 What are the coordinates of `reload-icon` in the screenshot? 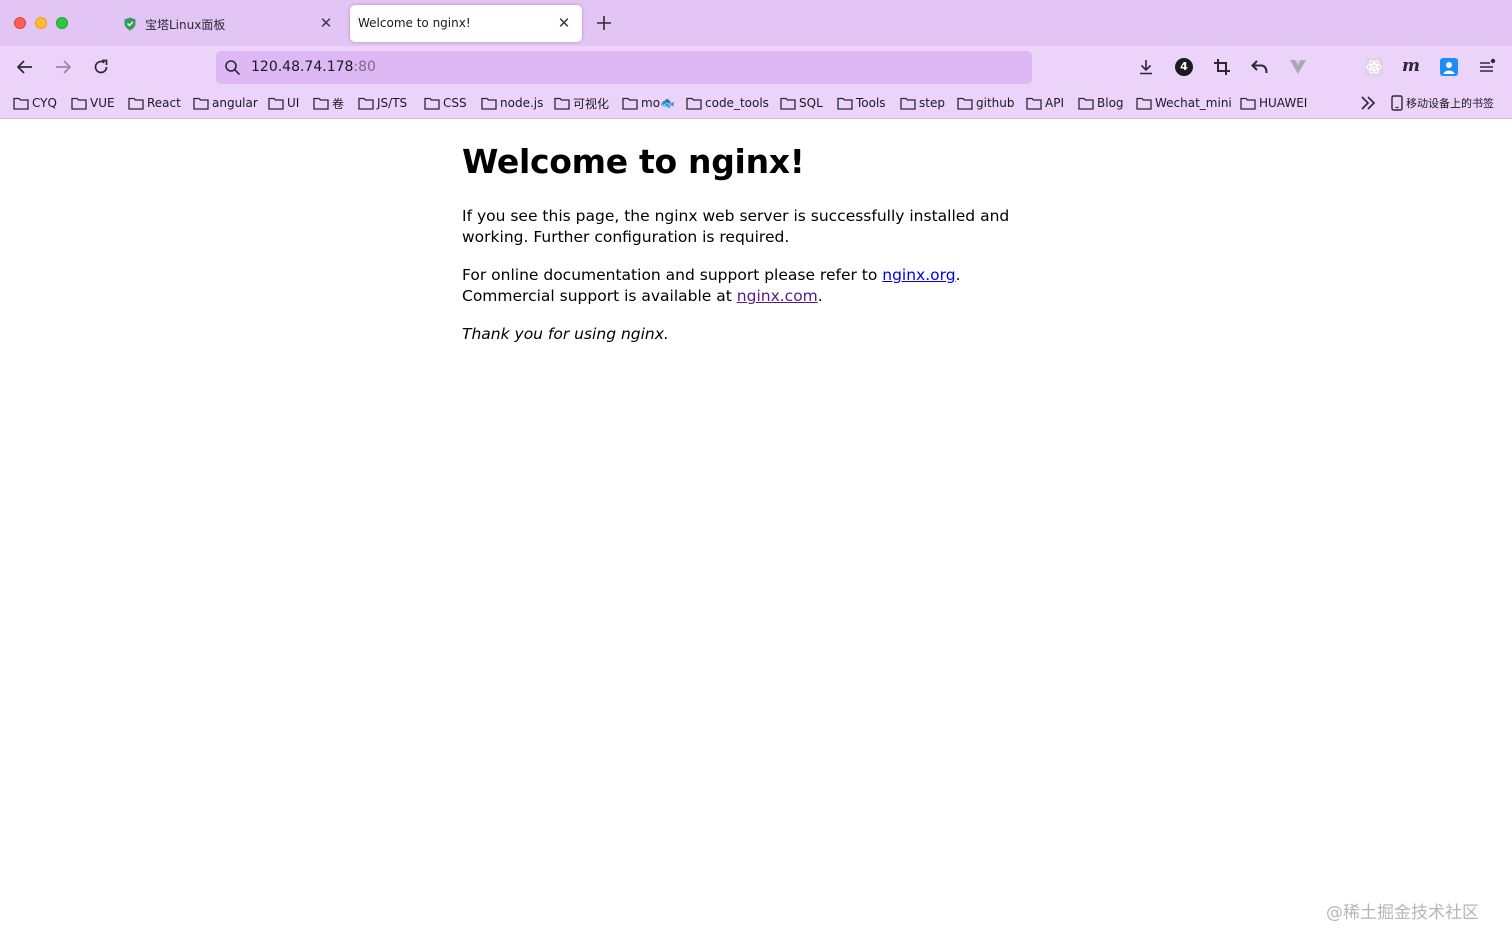 It's located at (101, 67).